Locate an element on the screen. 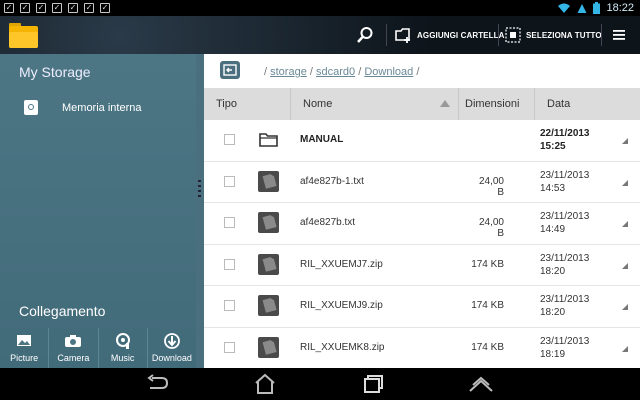 The image size is (640, 400). search-icon is located at coordinates (365, 35).